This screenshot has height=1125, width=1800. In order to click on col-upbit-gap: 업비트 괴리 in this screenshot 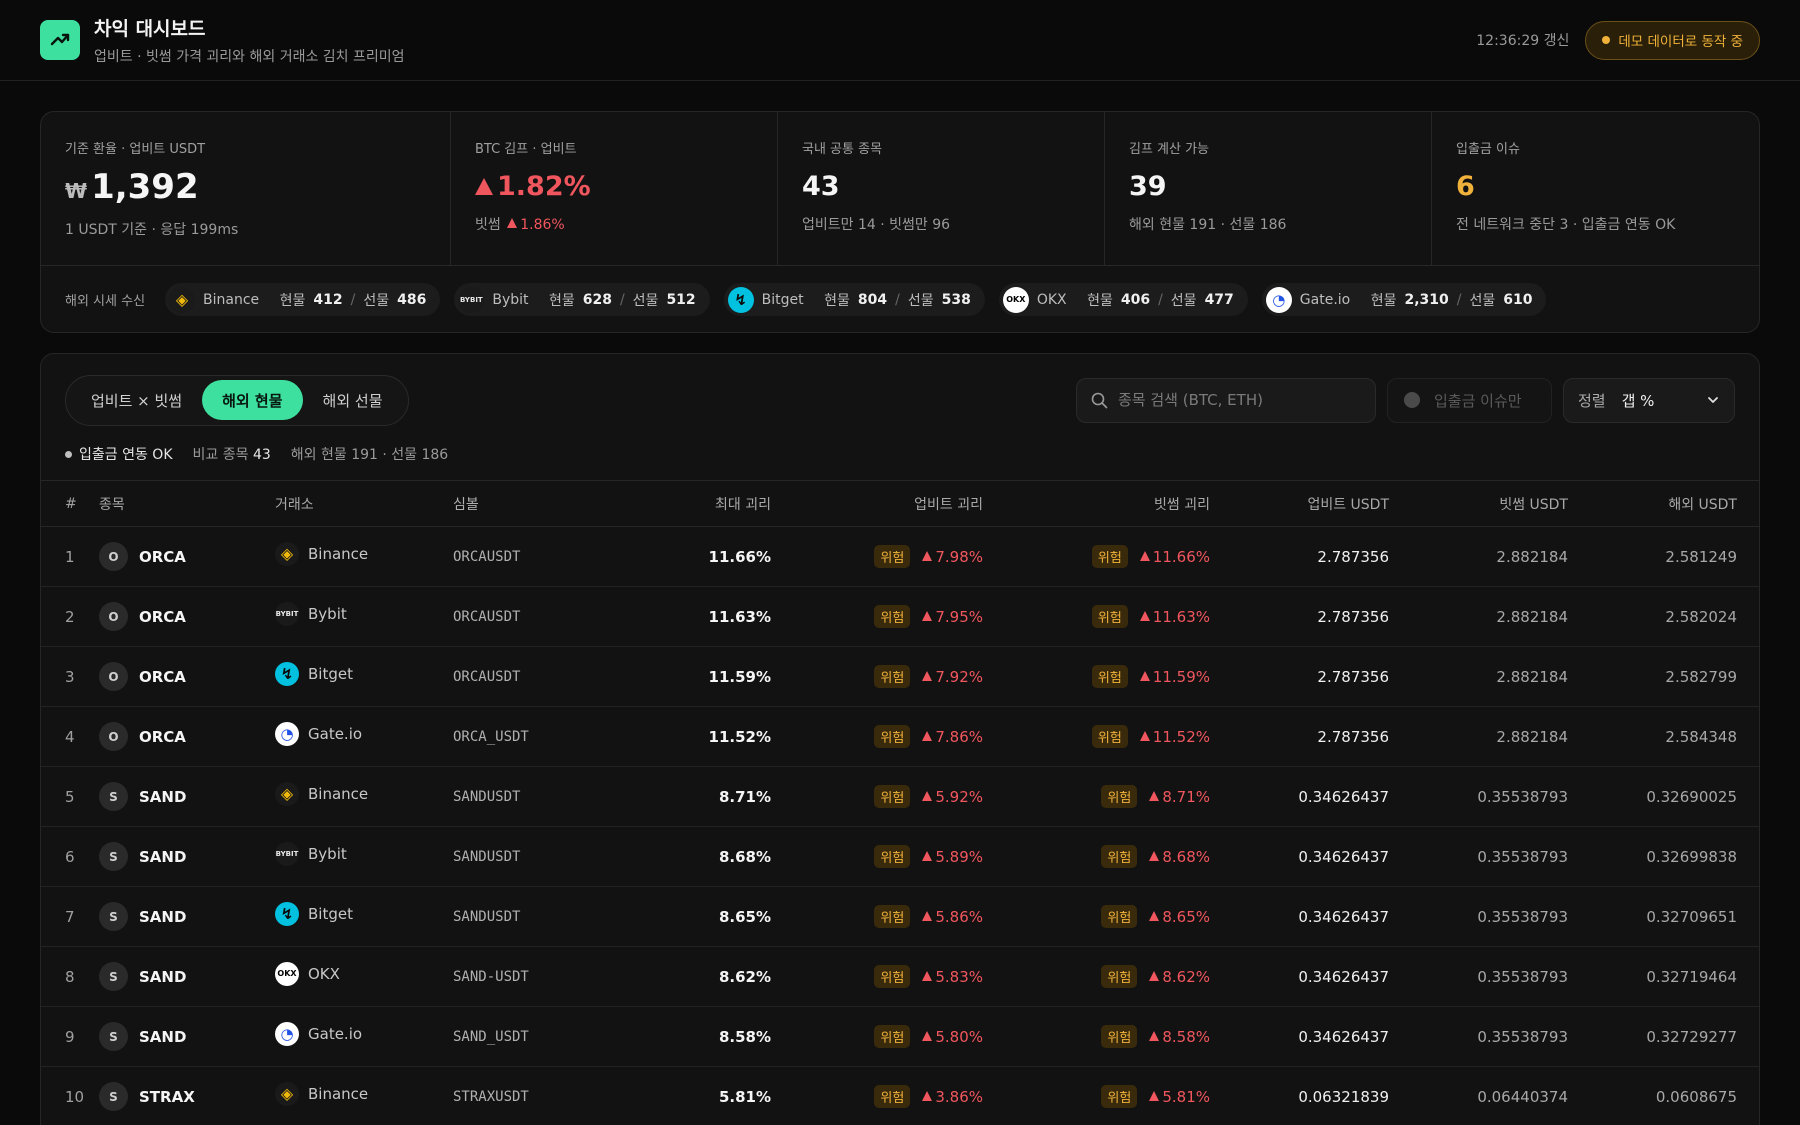, I will do `click(877, 503)`.